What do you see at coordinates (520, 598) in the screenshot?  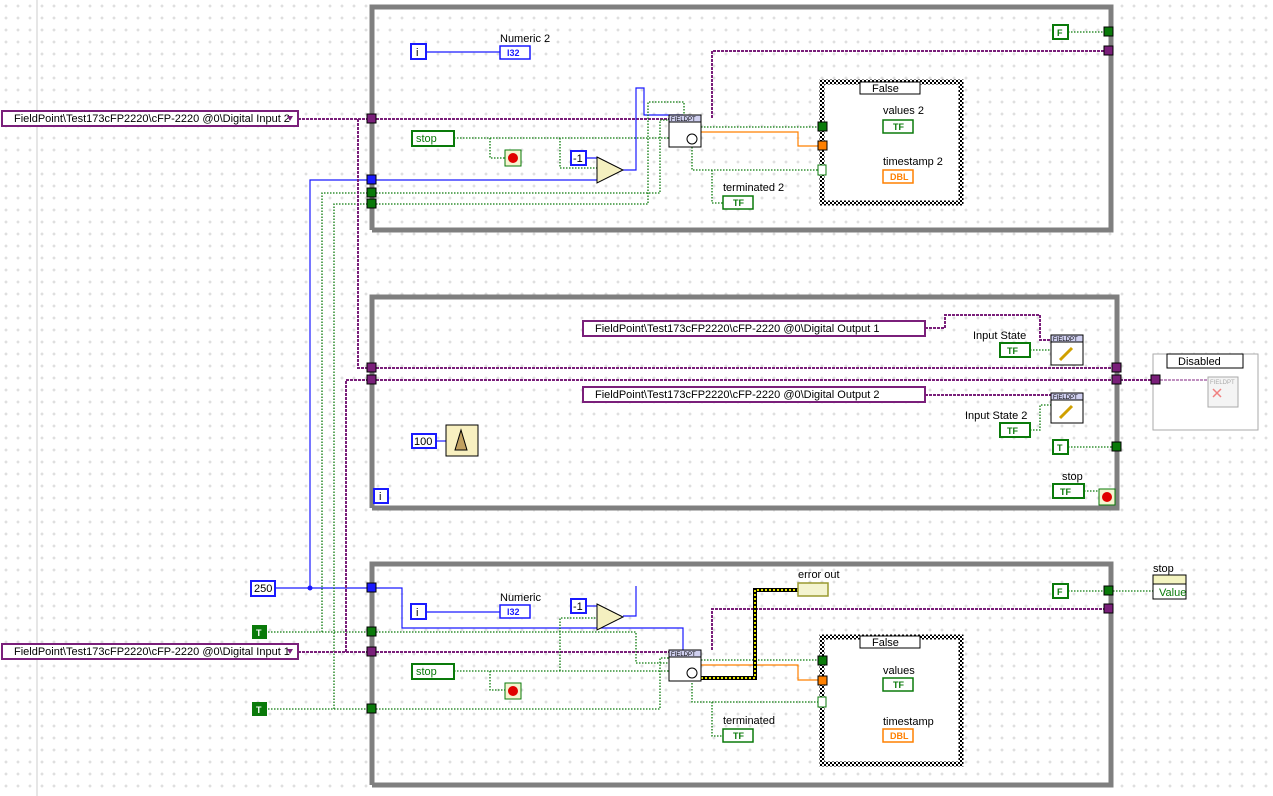 I see `numeric-label: Numeric` at bounding box center [520, 598].